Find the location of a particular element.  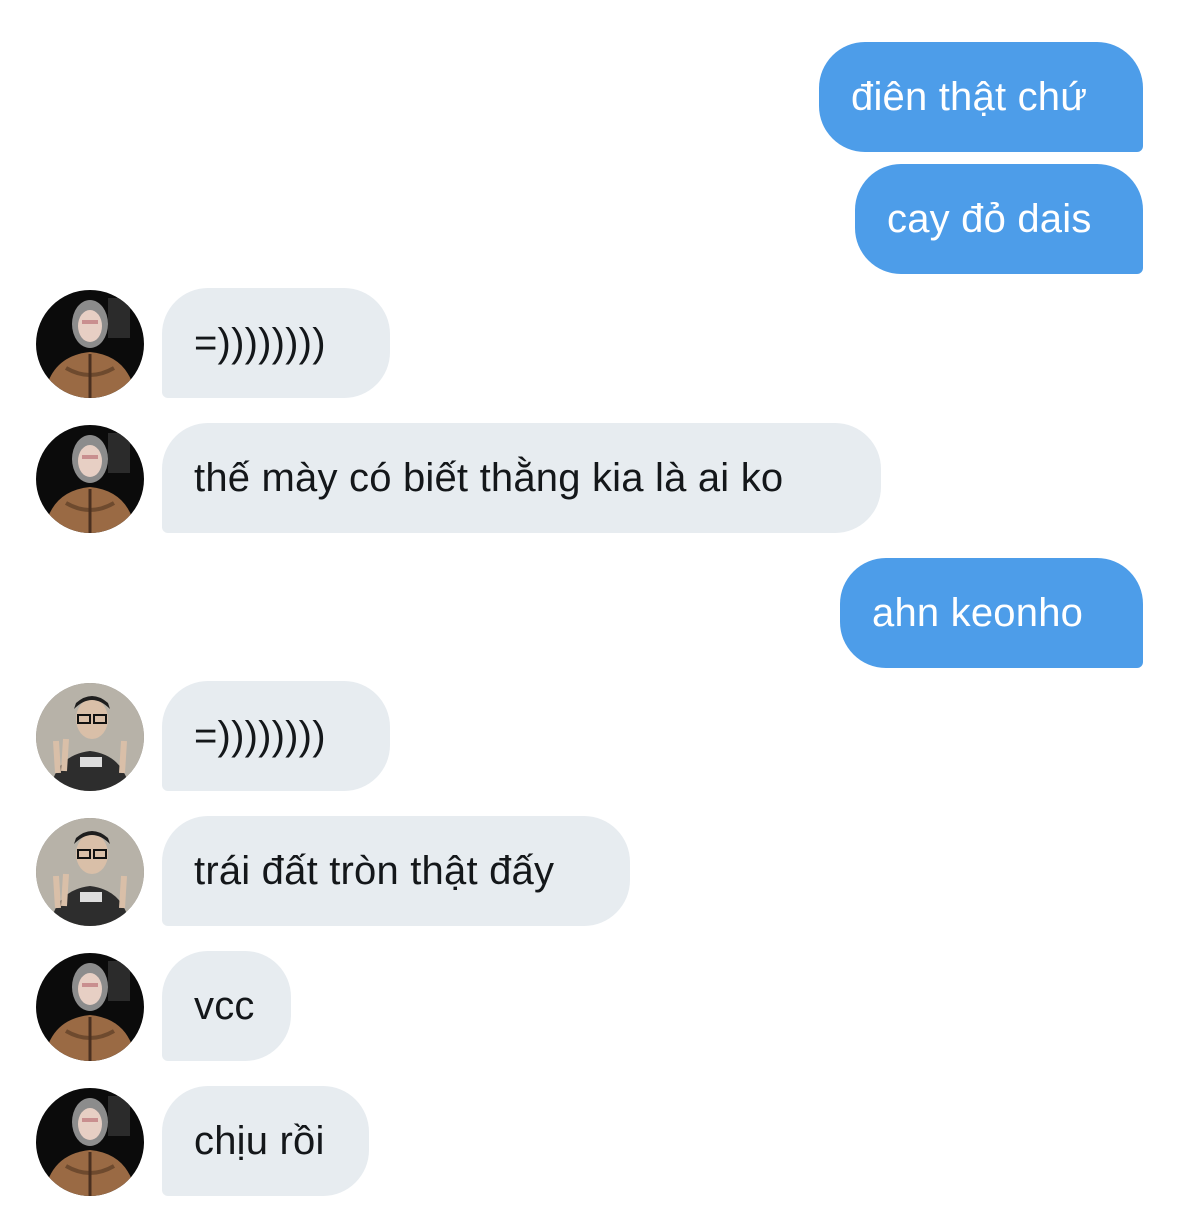

incoming-message-bubble: chịu rồi is located at coordinates (265, 1141).